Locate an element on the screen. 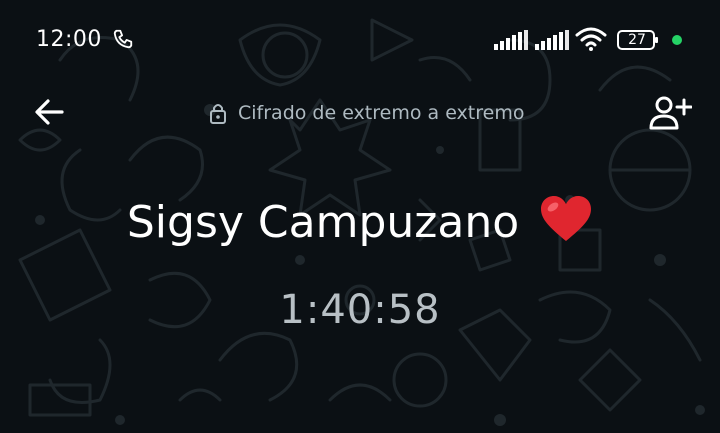 The height and width of the screenshot is (433, 720). battery-level: 27 is located at coordinates (637, 40).